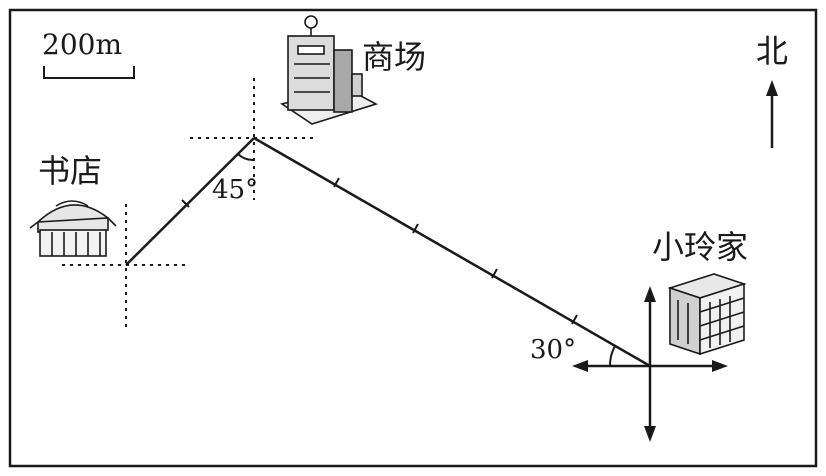 This screenshot has height=476, width=826. What do you see at coordinates (772, 51) in the screenshot?
I see `north-label: 北` at bounding box center [772, 51].